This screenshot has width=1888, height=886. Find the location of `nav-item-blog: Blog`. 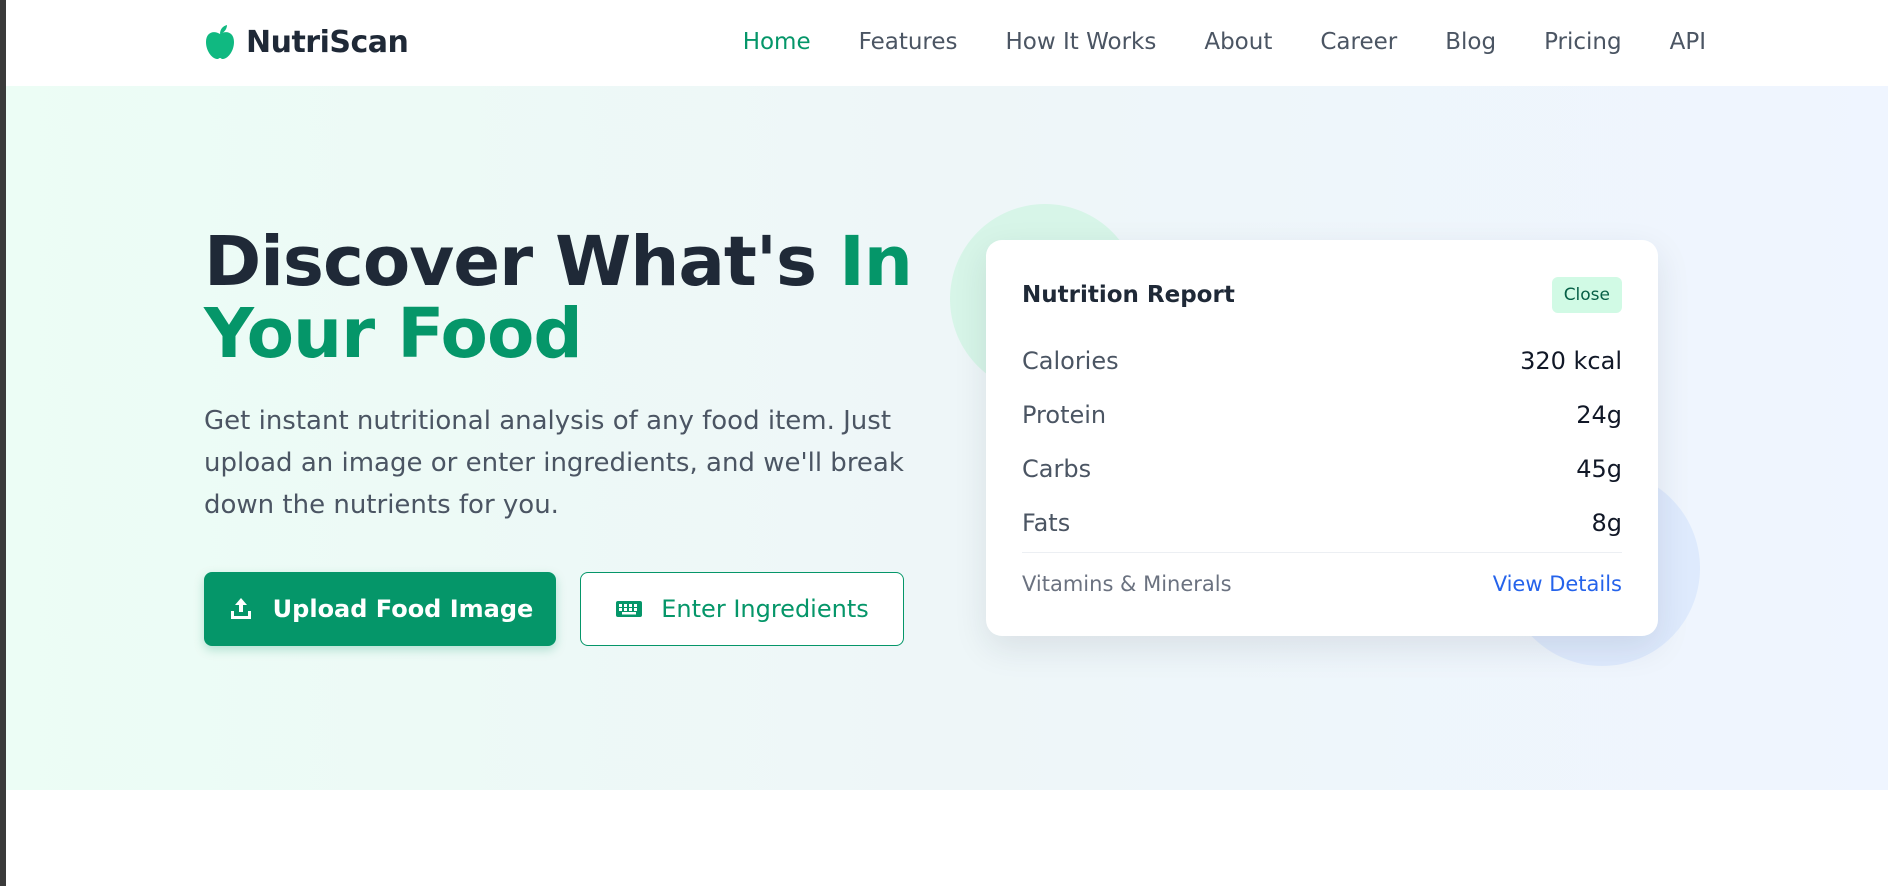

nav-item-blog: Blog is located at coordinates (1470, 42).